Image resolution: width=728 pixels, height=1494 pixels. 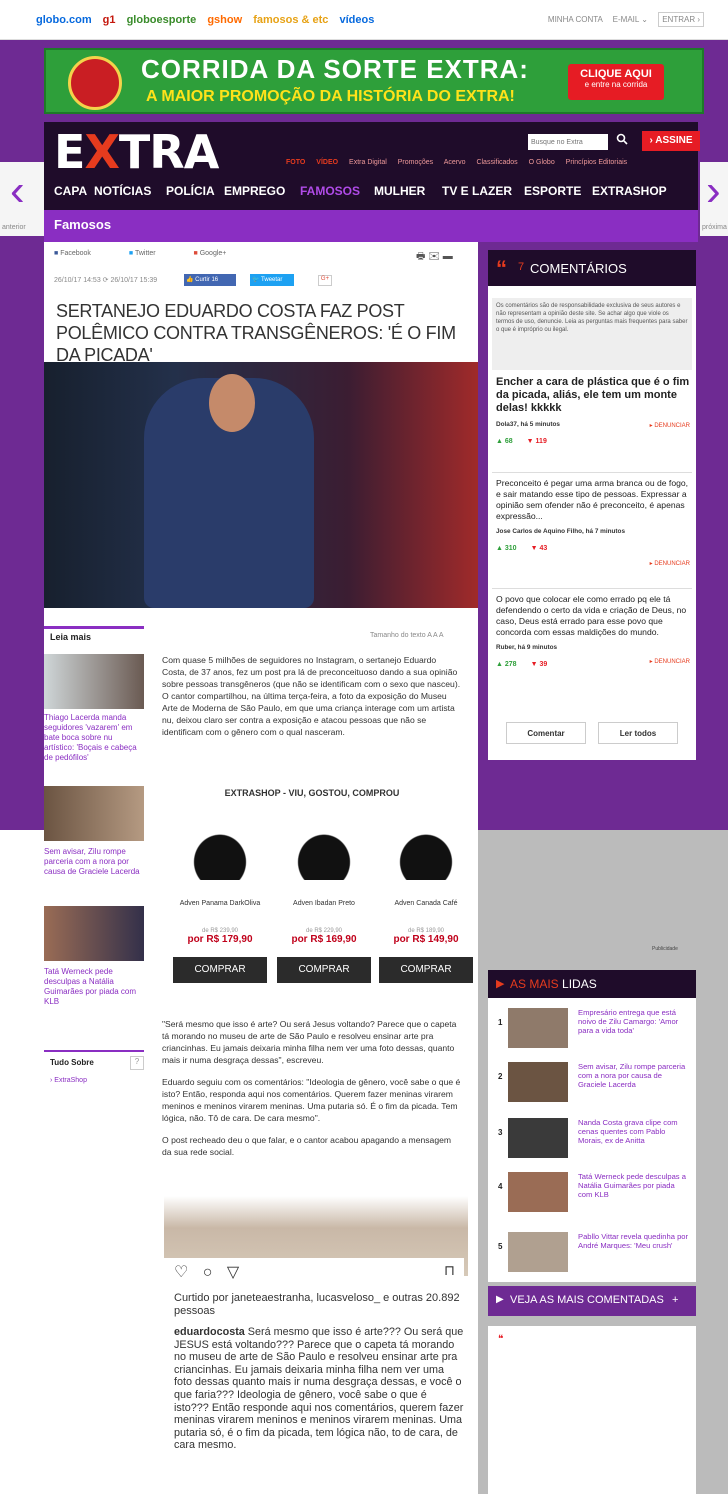 What do you see at coordinates (542, 162) in the screenshot?
I see `subnav-oglobo: O Globo` at bounding box center [542, 162].